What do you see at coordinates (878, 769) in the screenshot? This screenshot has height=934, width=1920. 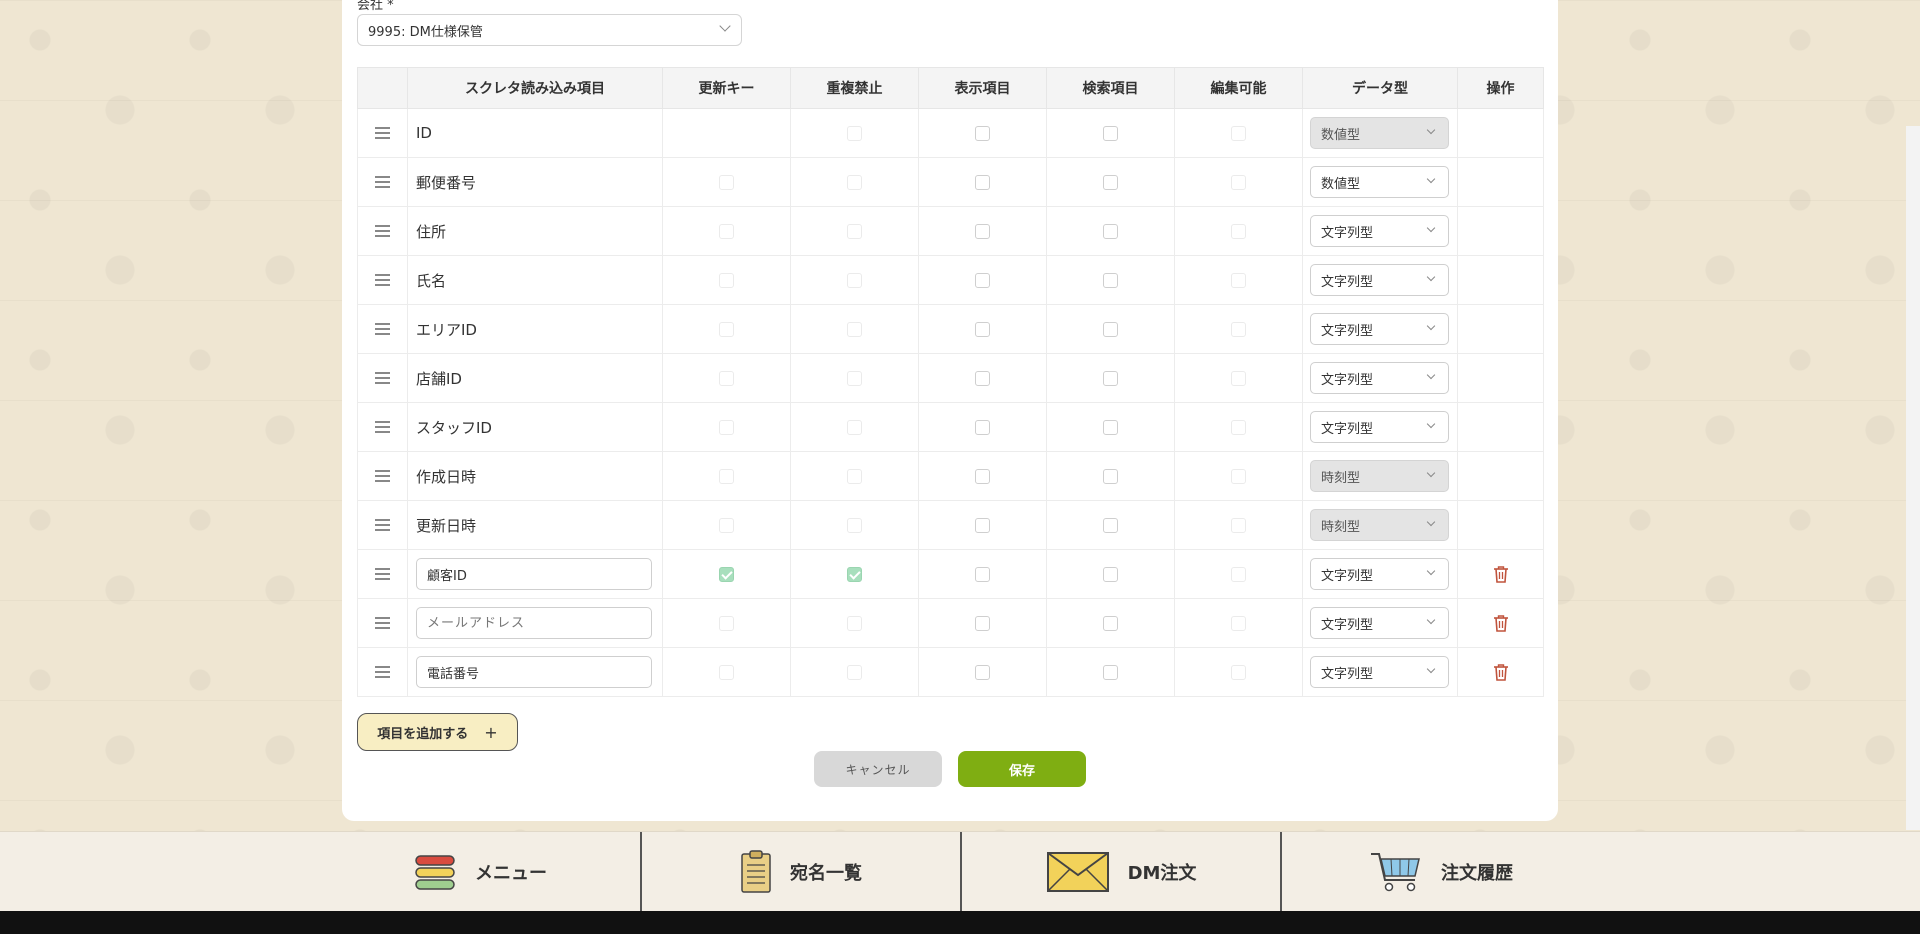 I see `cancel-button: キャンセル` at bounding box center [878, 769].